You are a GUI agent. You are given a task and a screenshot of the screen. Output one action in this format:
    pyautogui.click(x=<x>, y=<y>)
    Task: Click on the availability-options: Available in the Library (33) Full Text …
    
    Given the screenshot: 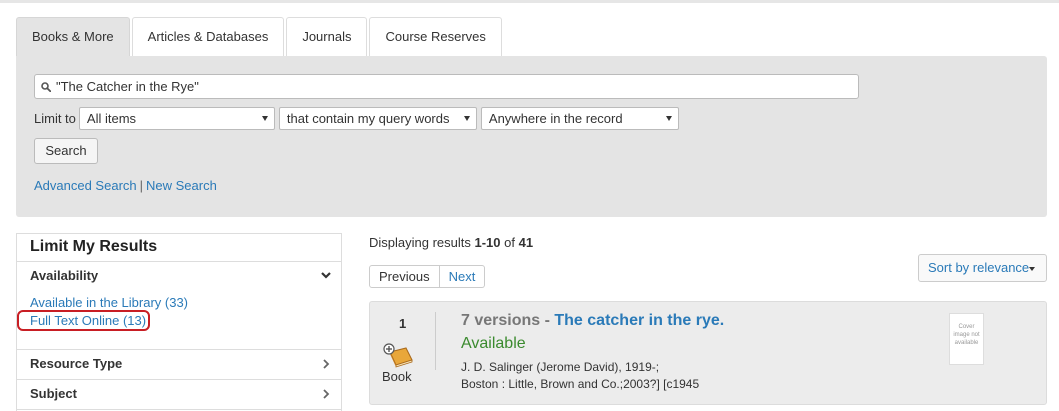 What is the action you would take?
    pyautogui.click(x=179, y=320)
    